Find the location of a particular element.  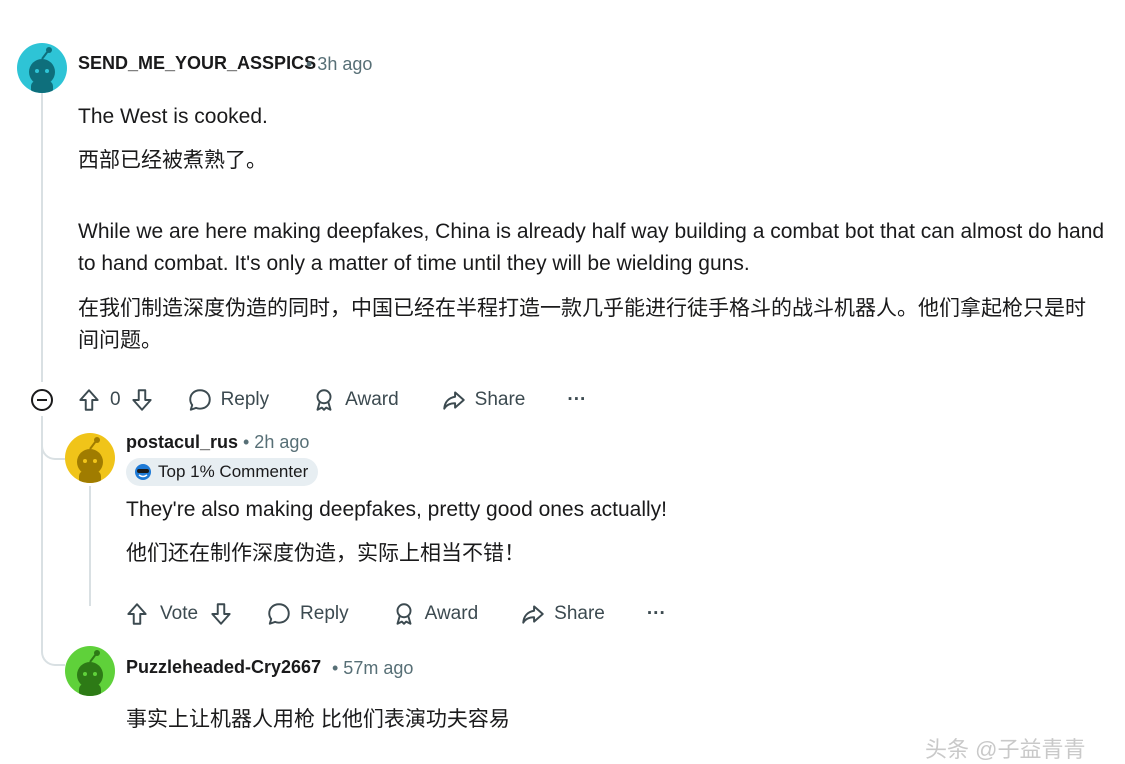

collapse-icon is located at coordinates (42, 402).